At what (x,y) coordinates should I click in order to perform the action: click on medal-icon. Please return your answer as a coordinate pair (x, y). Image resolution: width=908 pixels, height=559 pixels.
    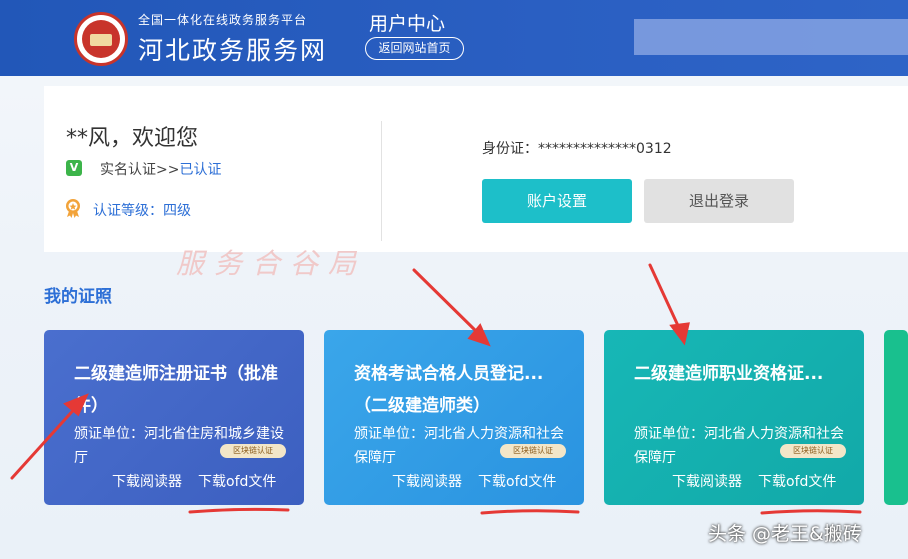
    Looking at the image, I should click on (73, 208).